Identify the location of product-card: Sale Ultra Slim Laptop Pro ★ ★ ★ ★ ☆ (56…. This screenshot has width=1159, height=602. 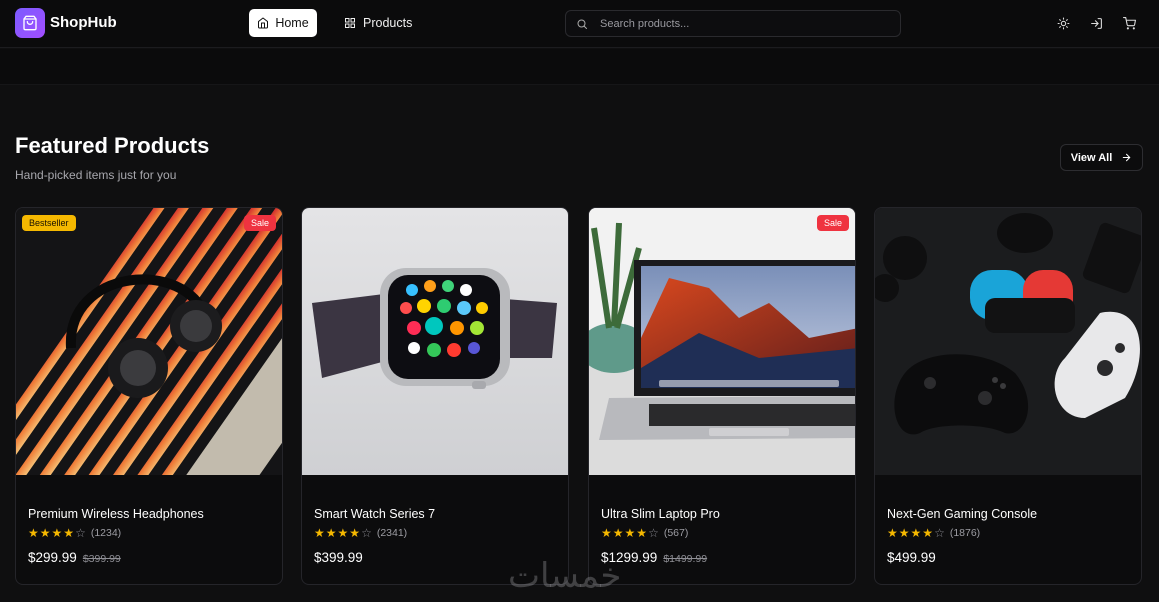
(722, 396).